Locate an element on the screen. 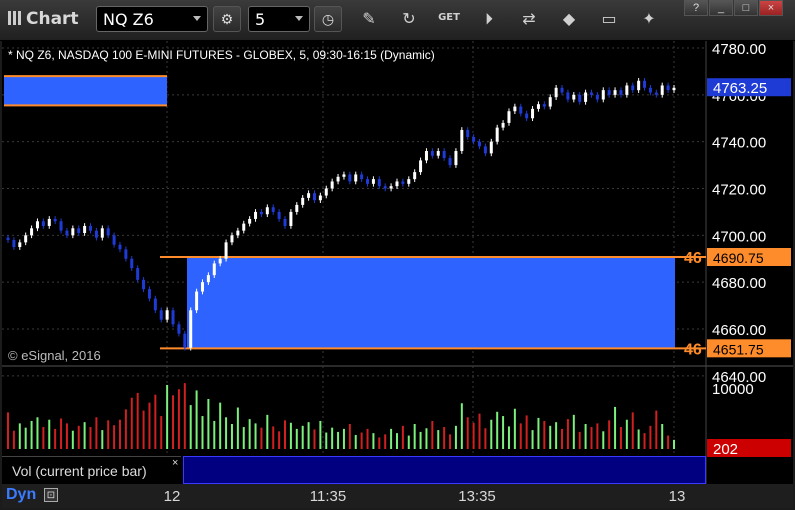  help-button: ? is located at coordinates (696, 8).